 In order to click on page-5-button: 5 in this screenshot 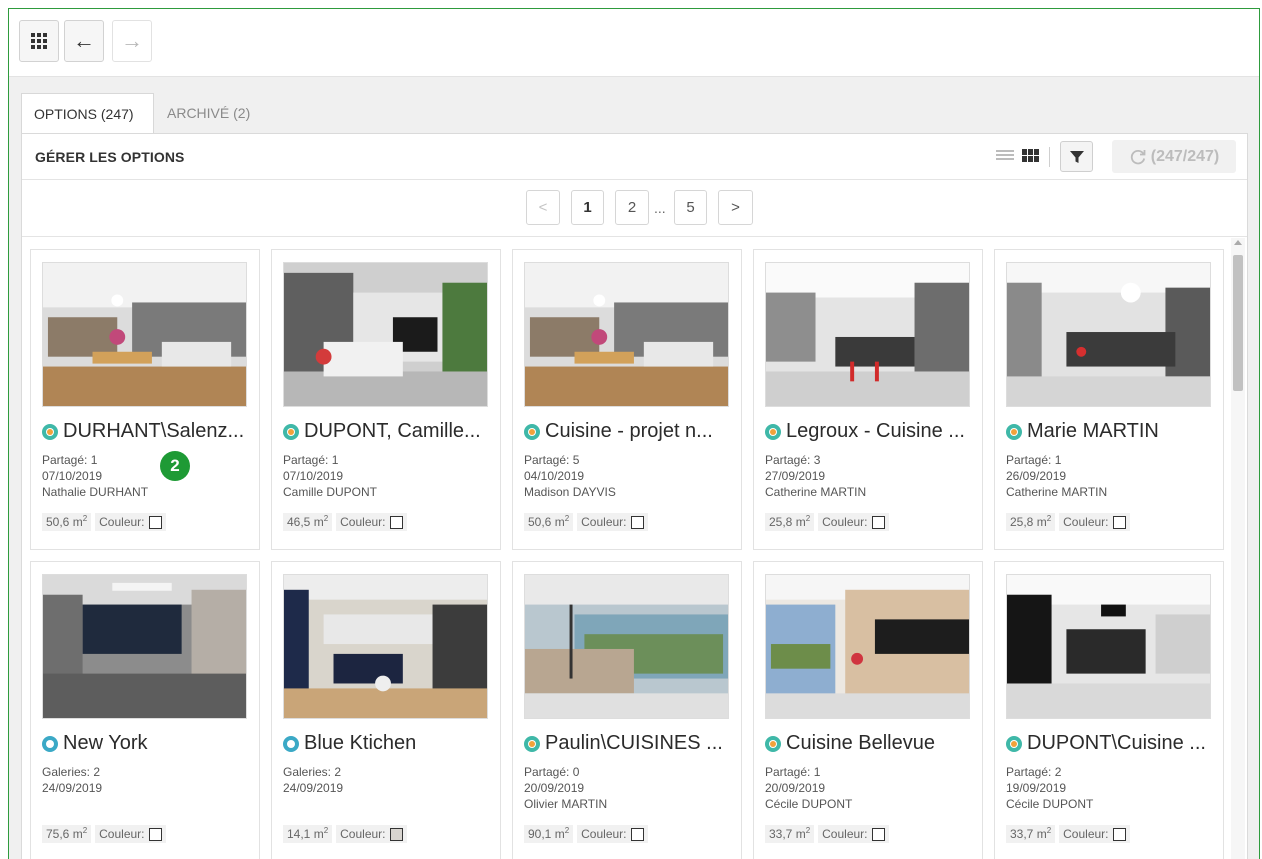, I will do `click(690, 207)`.